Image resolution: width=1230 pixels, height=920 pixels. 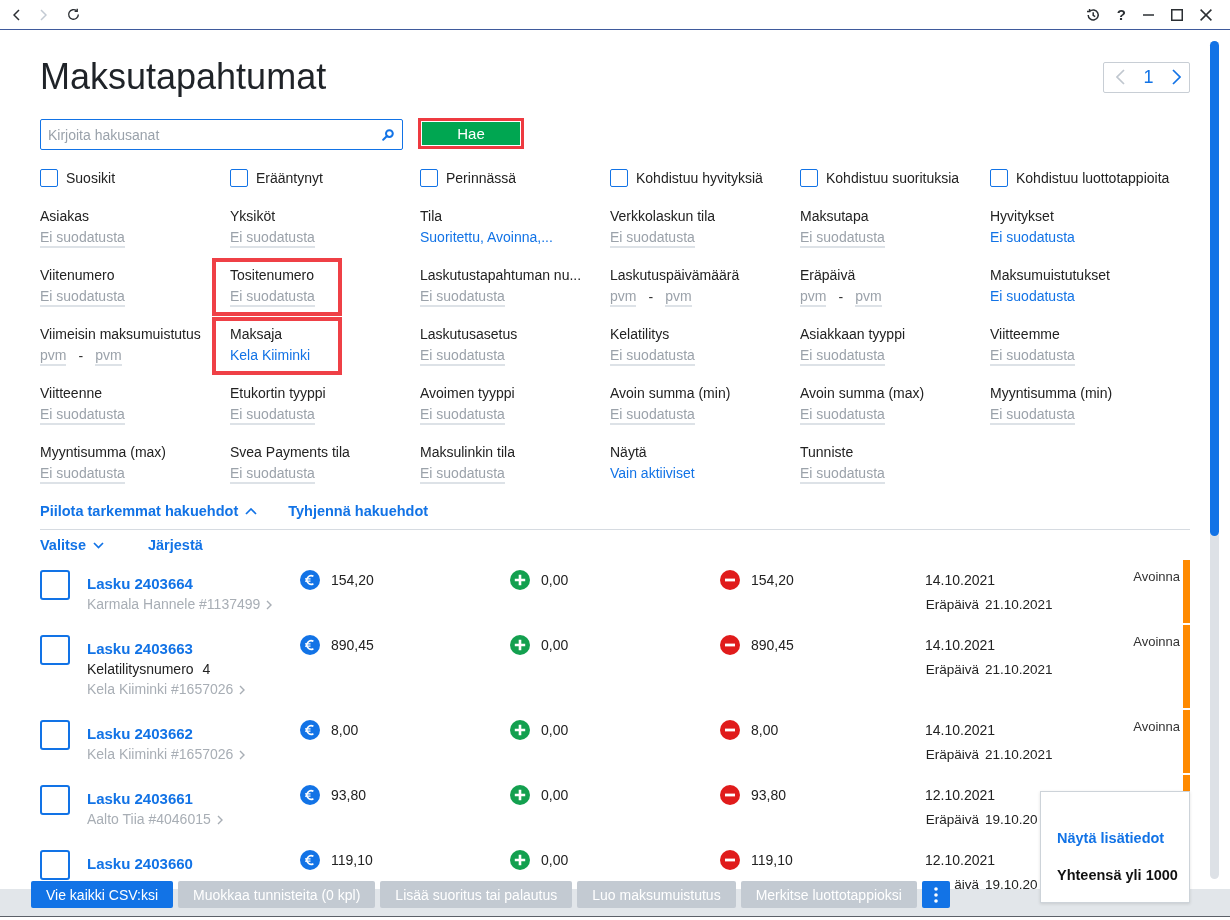 I want to click on filter-label: Tila, so click(x=431, y=216).